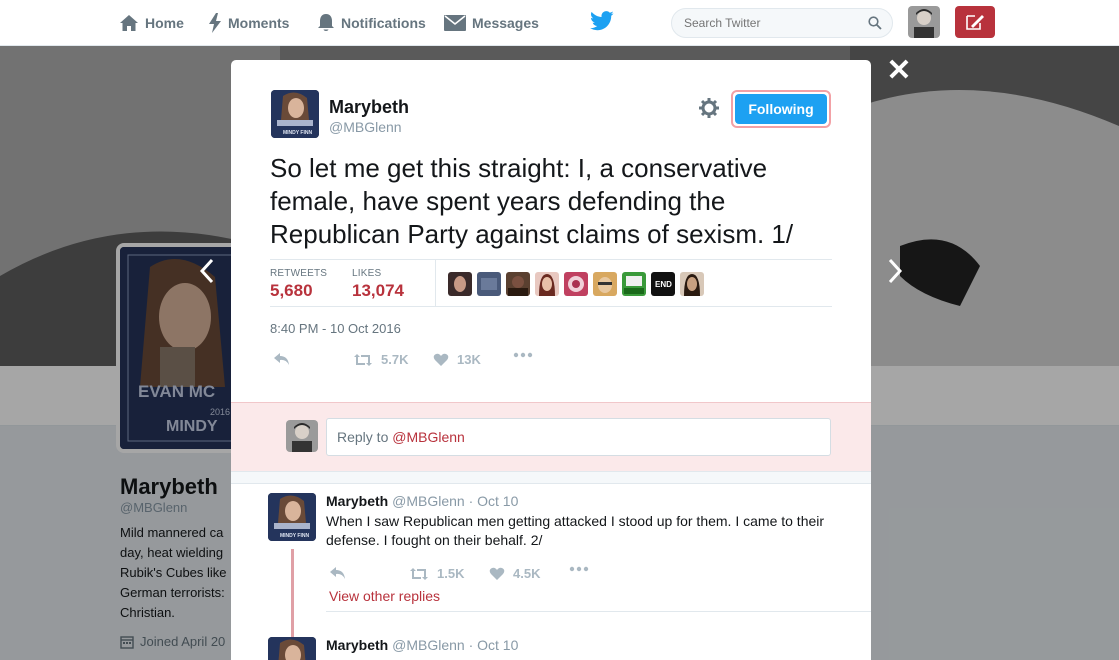 This screenshot has width=1119, height=660. I want to click on retweets-stat: RETWEETS 5,680, so click(298, 284).